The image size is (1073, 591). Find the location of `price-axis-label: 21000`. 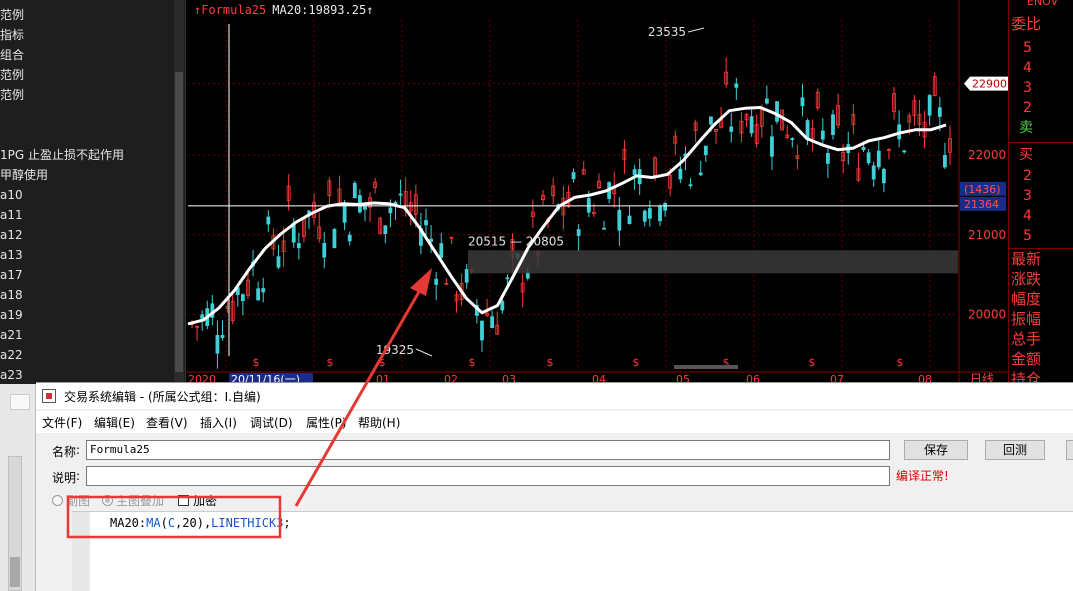

price-axis-label: 21000 is located at coordinates (987, 235).